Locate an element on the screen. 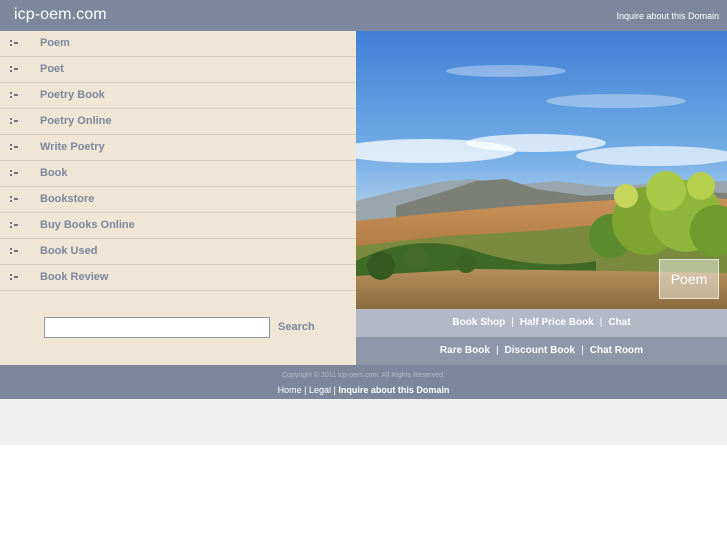  footer-home-link: Home is located at coordinates (290, 390).